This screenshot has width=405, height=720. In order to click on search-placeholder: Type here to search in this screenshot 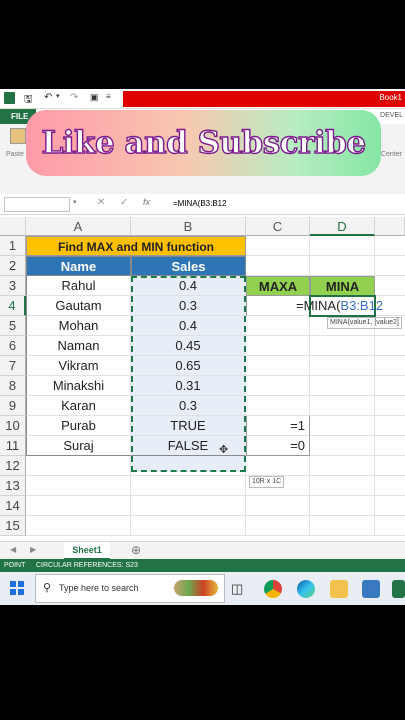, I will do `click(99, 588)`.